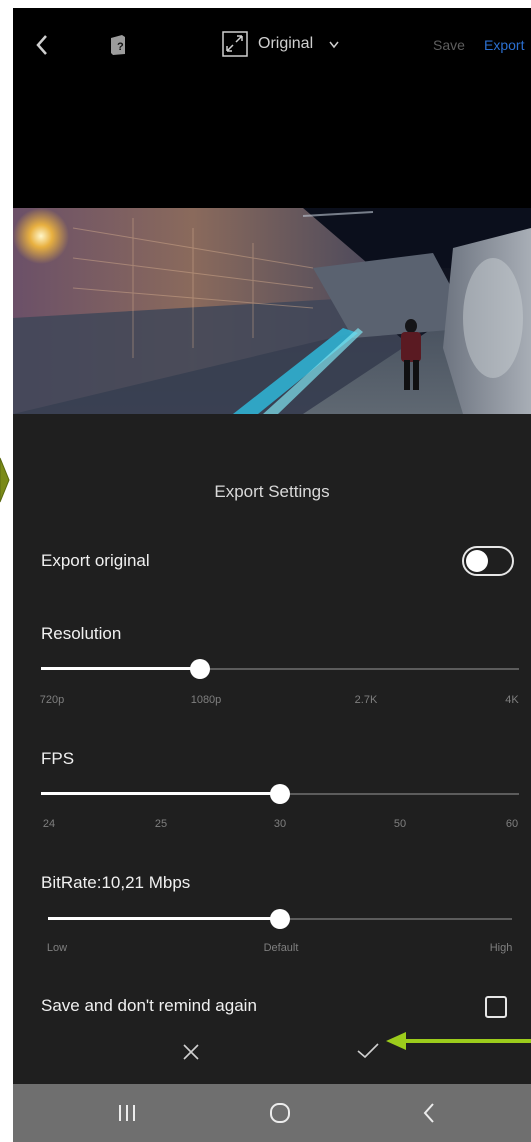 The width and height of the screenshot is (531, 1142). Describe the element at coordinates (496, 1007) in the screenshot. I see `remember-checkbox` at that location.